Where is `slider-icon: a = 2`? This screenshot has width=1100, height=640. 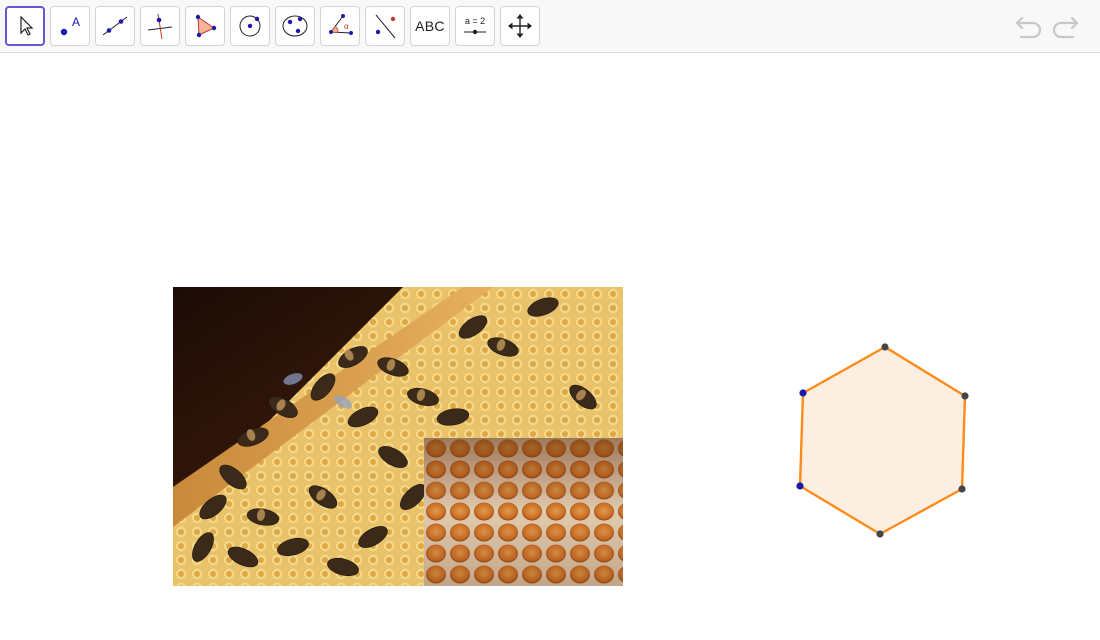 slider-icon: a = 2 is located at coordinates (475, 25).